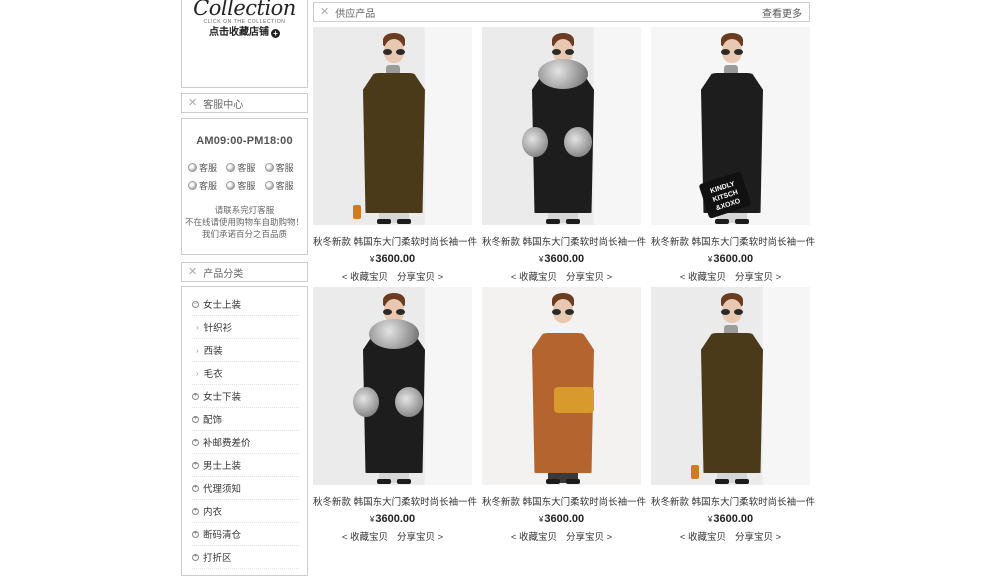  What do you see at coordinates (245, 534) in the screenshot?
I see `category-item: + 断码清仓` at bounding box center [245, 534].